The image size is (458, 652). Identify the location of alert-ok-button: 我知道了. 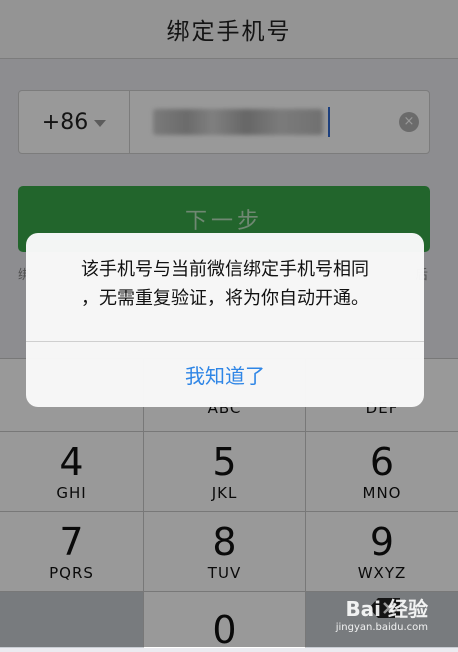
(225, 374).